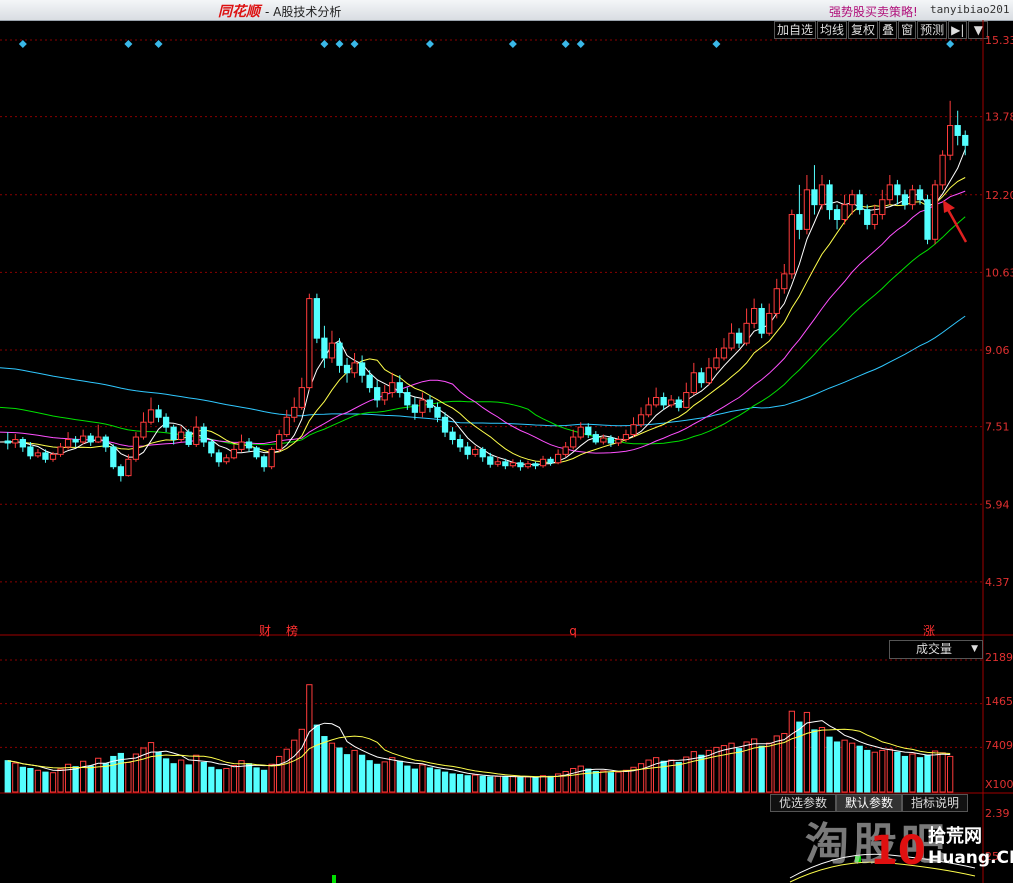 This screenshot has height=883, width=1013. Describe the element at coordinates (970, 9) in the screenshot. I see `user-id: tanyibiao201` at that location.